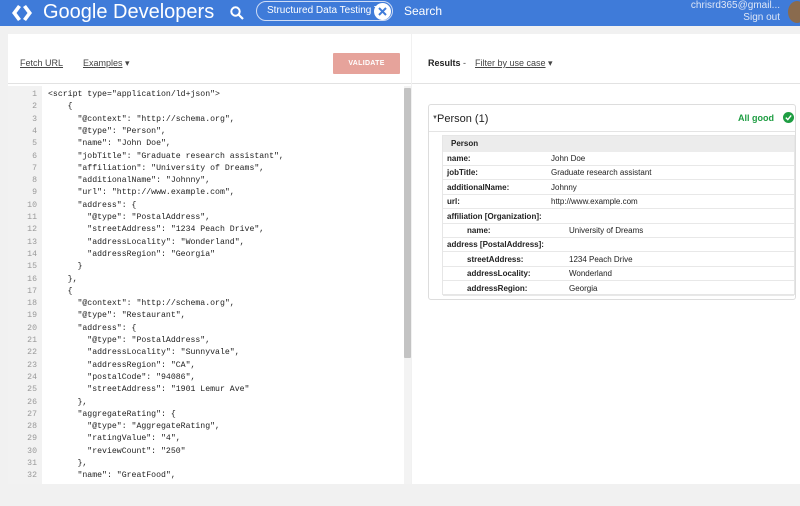 The height and width of the screenshot is (506, 800). What do you see at coordinates (134, 427) in the screenshot?
I see `code-text: "@type": "AggregateRating",` at bounding box center [134, 427].